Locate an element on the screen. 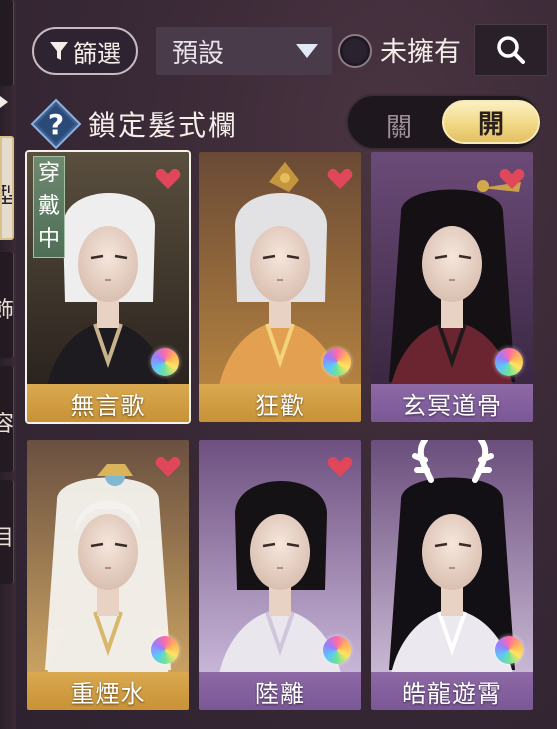 Image resolution: width=557 pixels, height=729 pixels. side-tab-face: 容 is located at coordinates (7, 419).